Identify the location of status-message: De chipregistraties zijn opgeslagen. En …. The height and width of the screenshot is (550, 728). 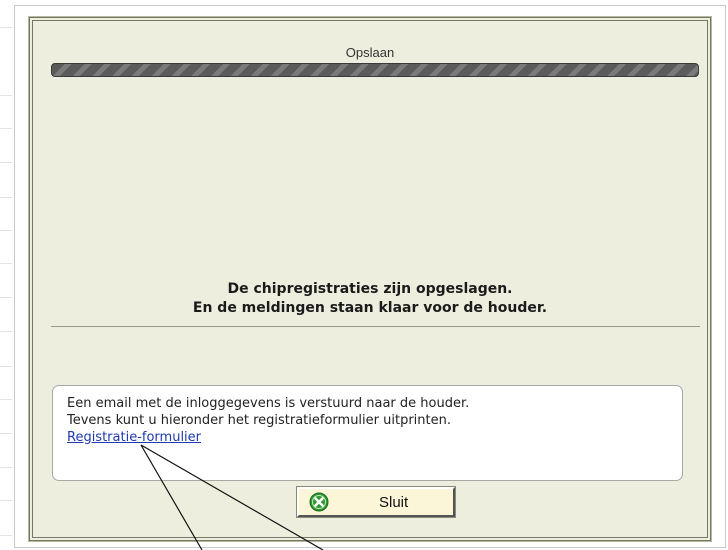
(370, 299).